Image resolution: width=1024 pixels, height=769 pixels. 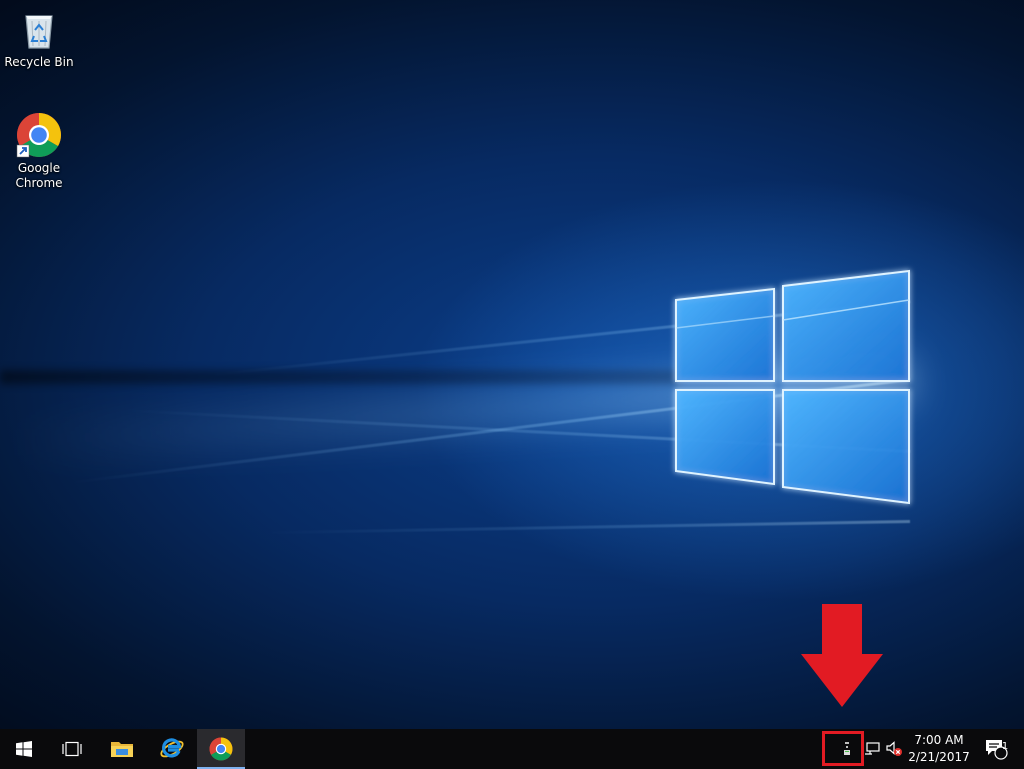 What do you see at coordinates (939, 749) in the screenshot?
I see `taskbar-clock: 7:00 AM 2/21/2017` at bounding box center [939, 749].